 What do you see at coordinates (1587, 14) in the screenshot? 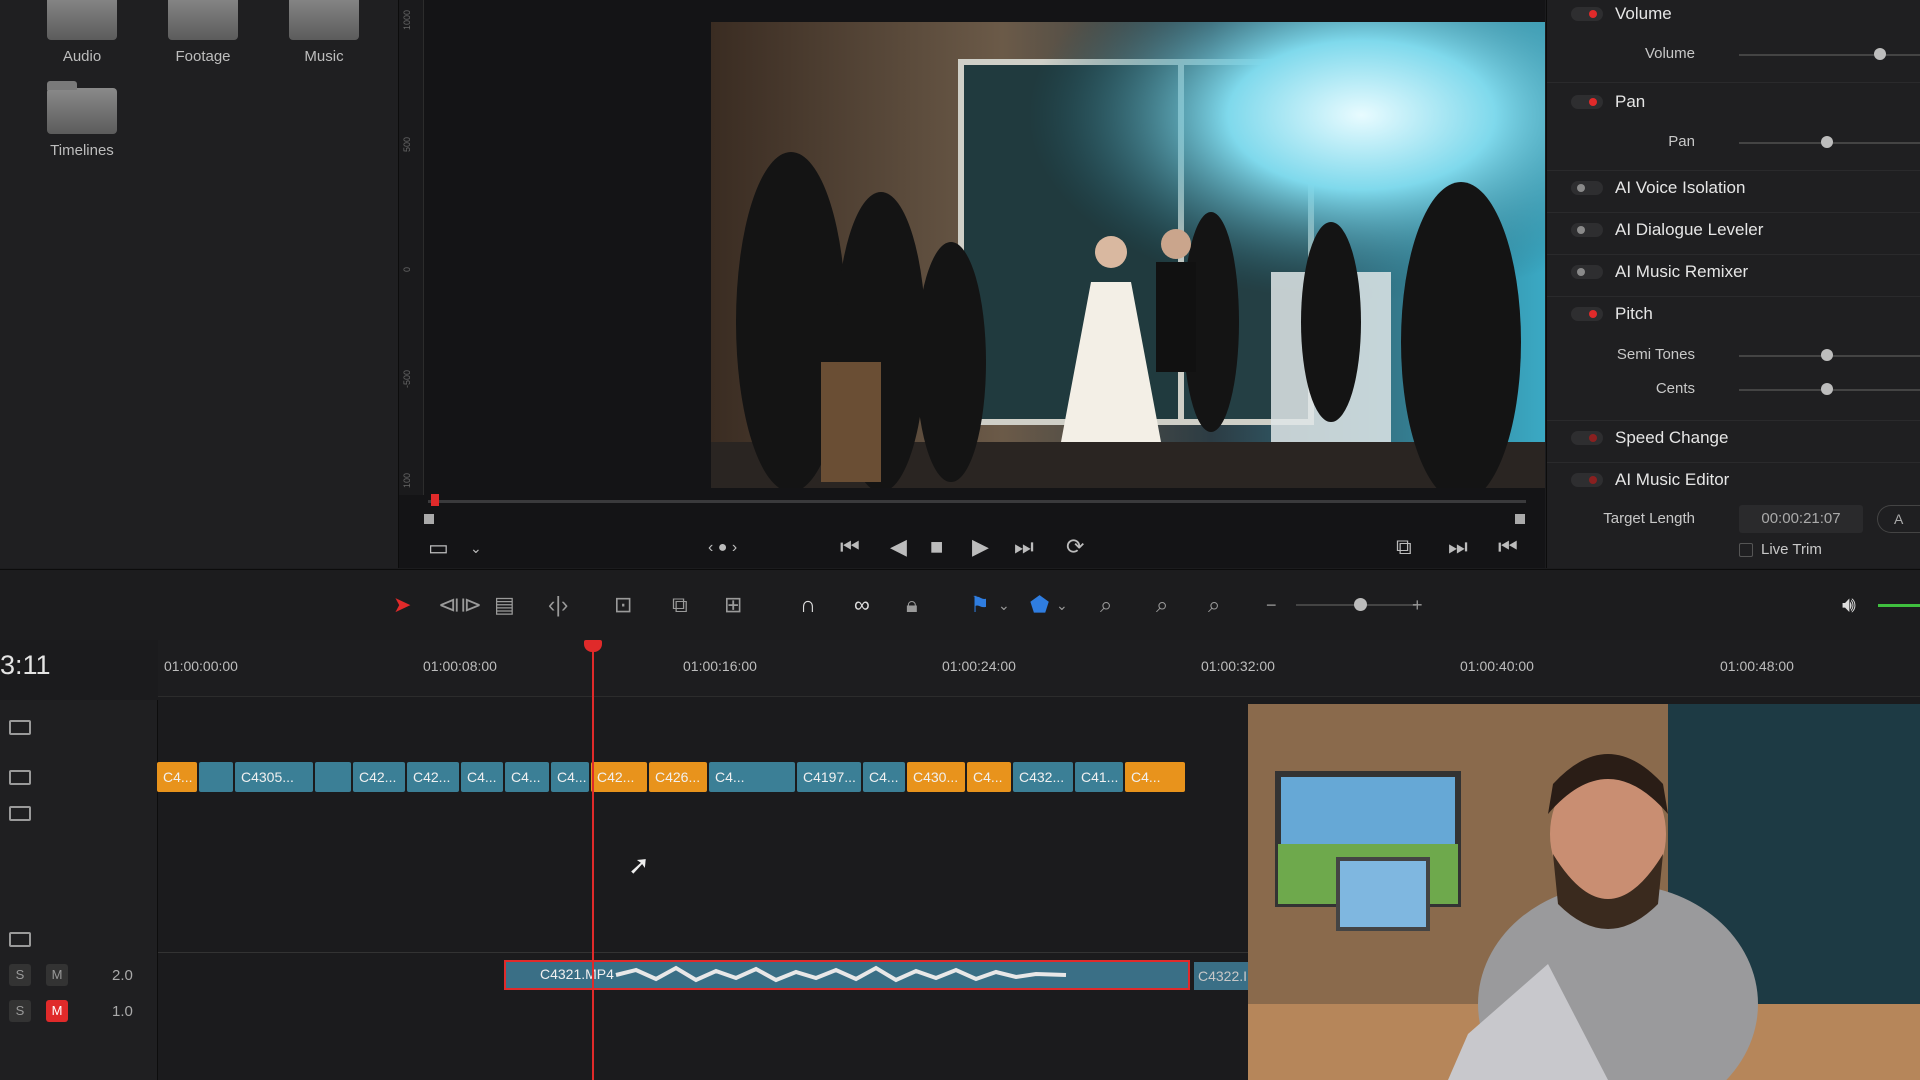
I see `volume-toggle` at bounding box center [1587, 14].